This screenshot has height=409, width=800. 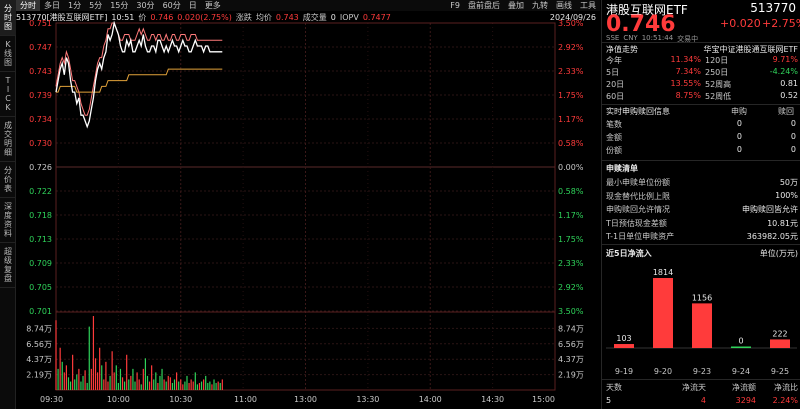 I want to click on list-row: 现金替代比例上限 100%, so click(x=702, y=196).